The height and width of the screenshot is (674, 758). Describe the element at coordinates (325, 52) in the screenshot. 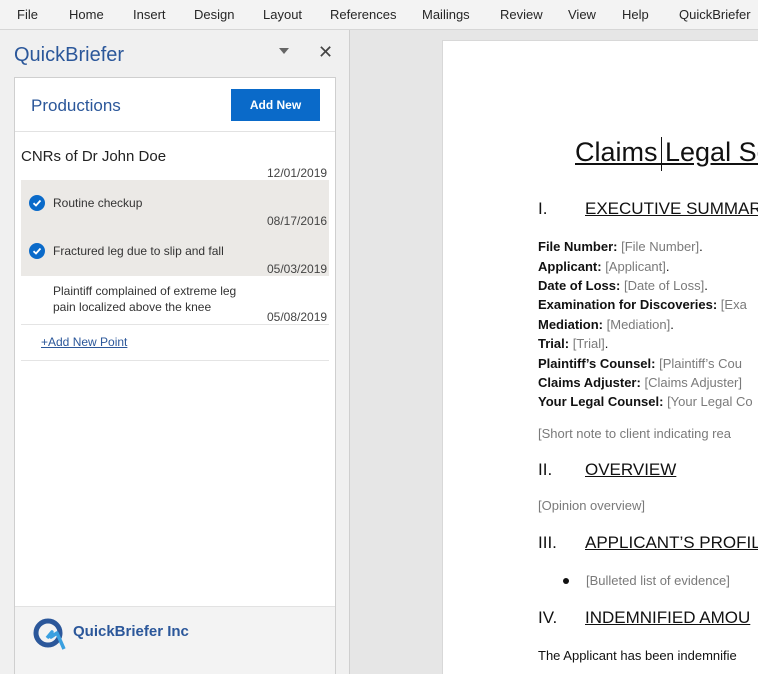

I see `close-icon: ✕` at that location.